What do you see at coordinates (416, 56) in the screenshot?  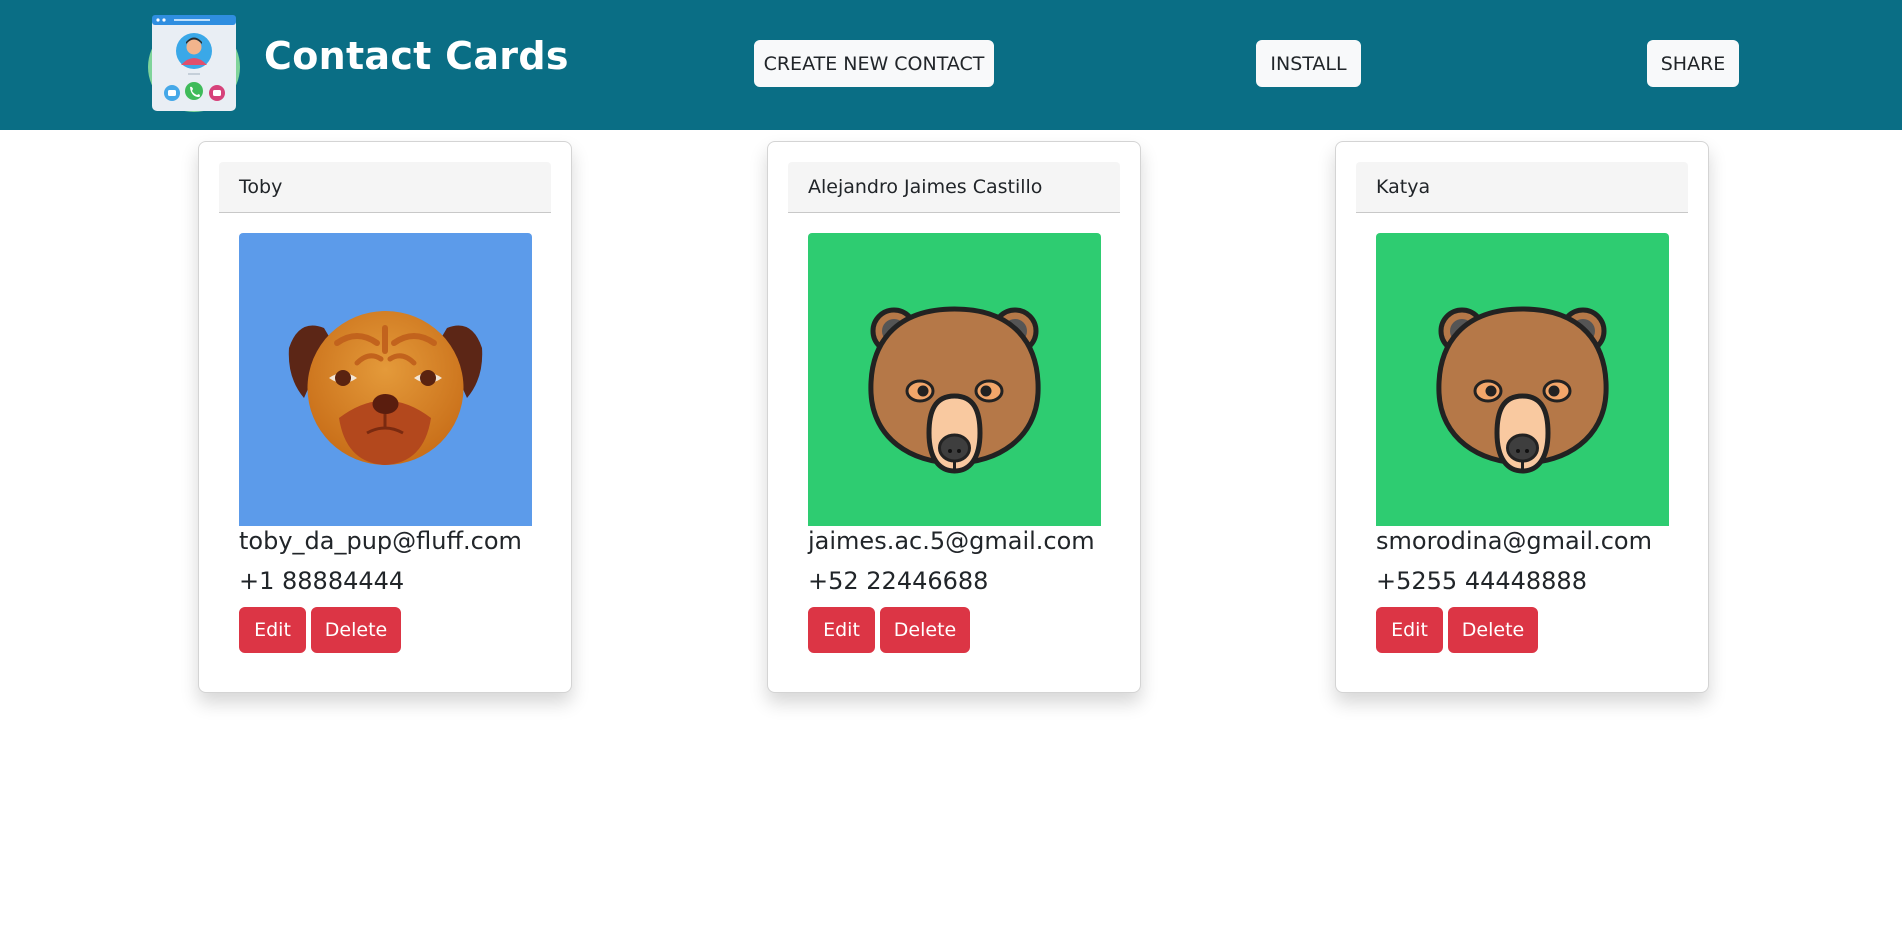 I see `app-title: Contact Cards` at bounding box center [416, 56].